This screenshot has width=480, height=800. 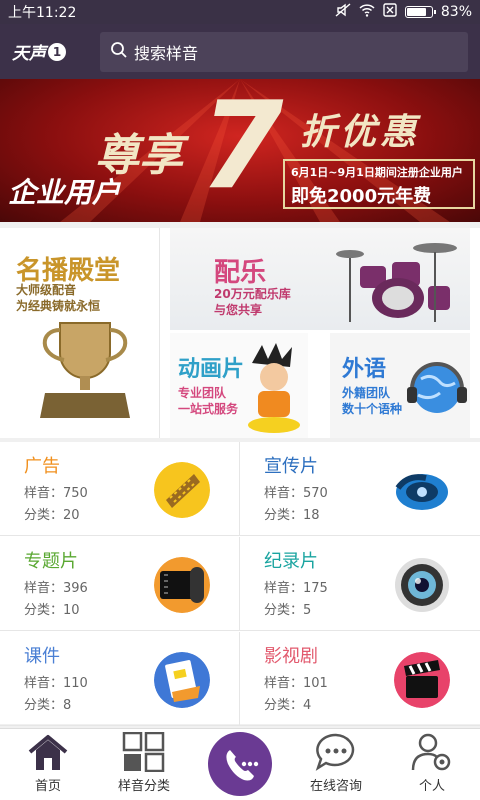 What do you see at coordinates (292, 515) in the screenshot?
I see `category-classes: 分类：18` at bounding box center [292, 515].